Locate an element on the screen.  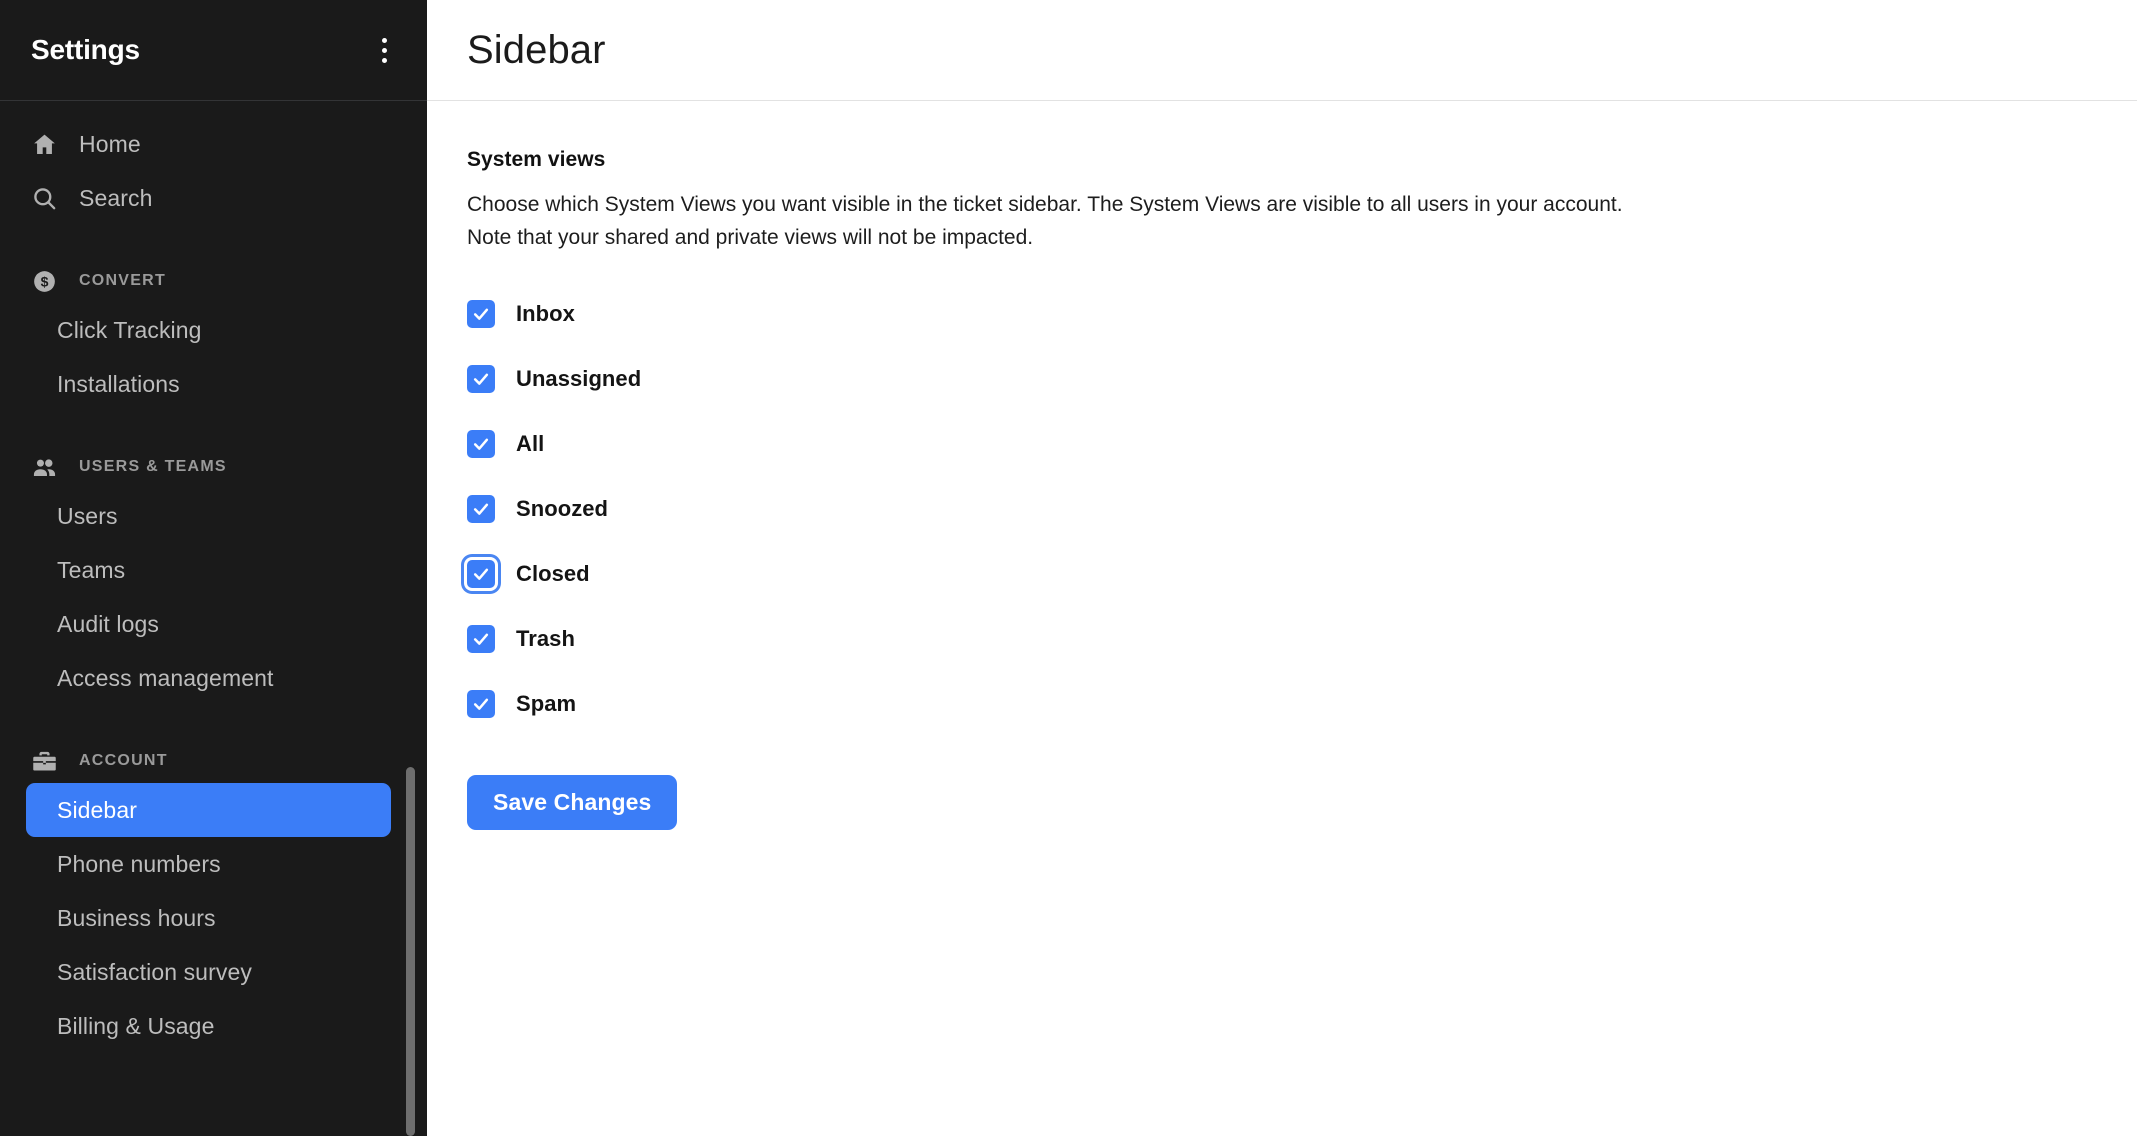
sidebar-item-label: Click Tracking is located at coordinates (129, 329).